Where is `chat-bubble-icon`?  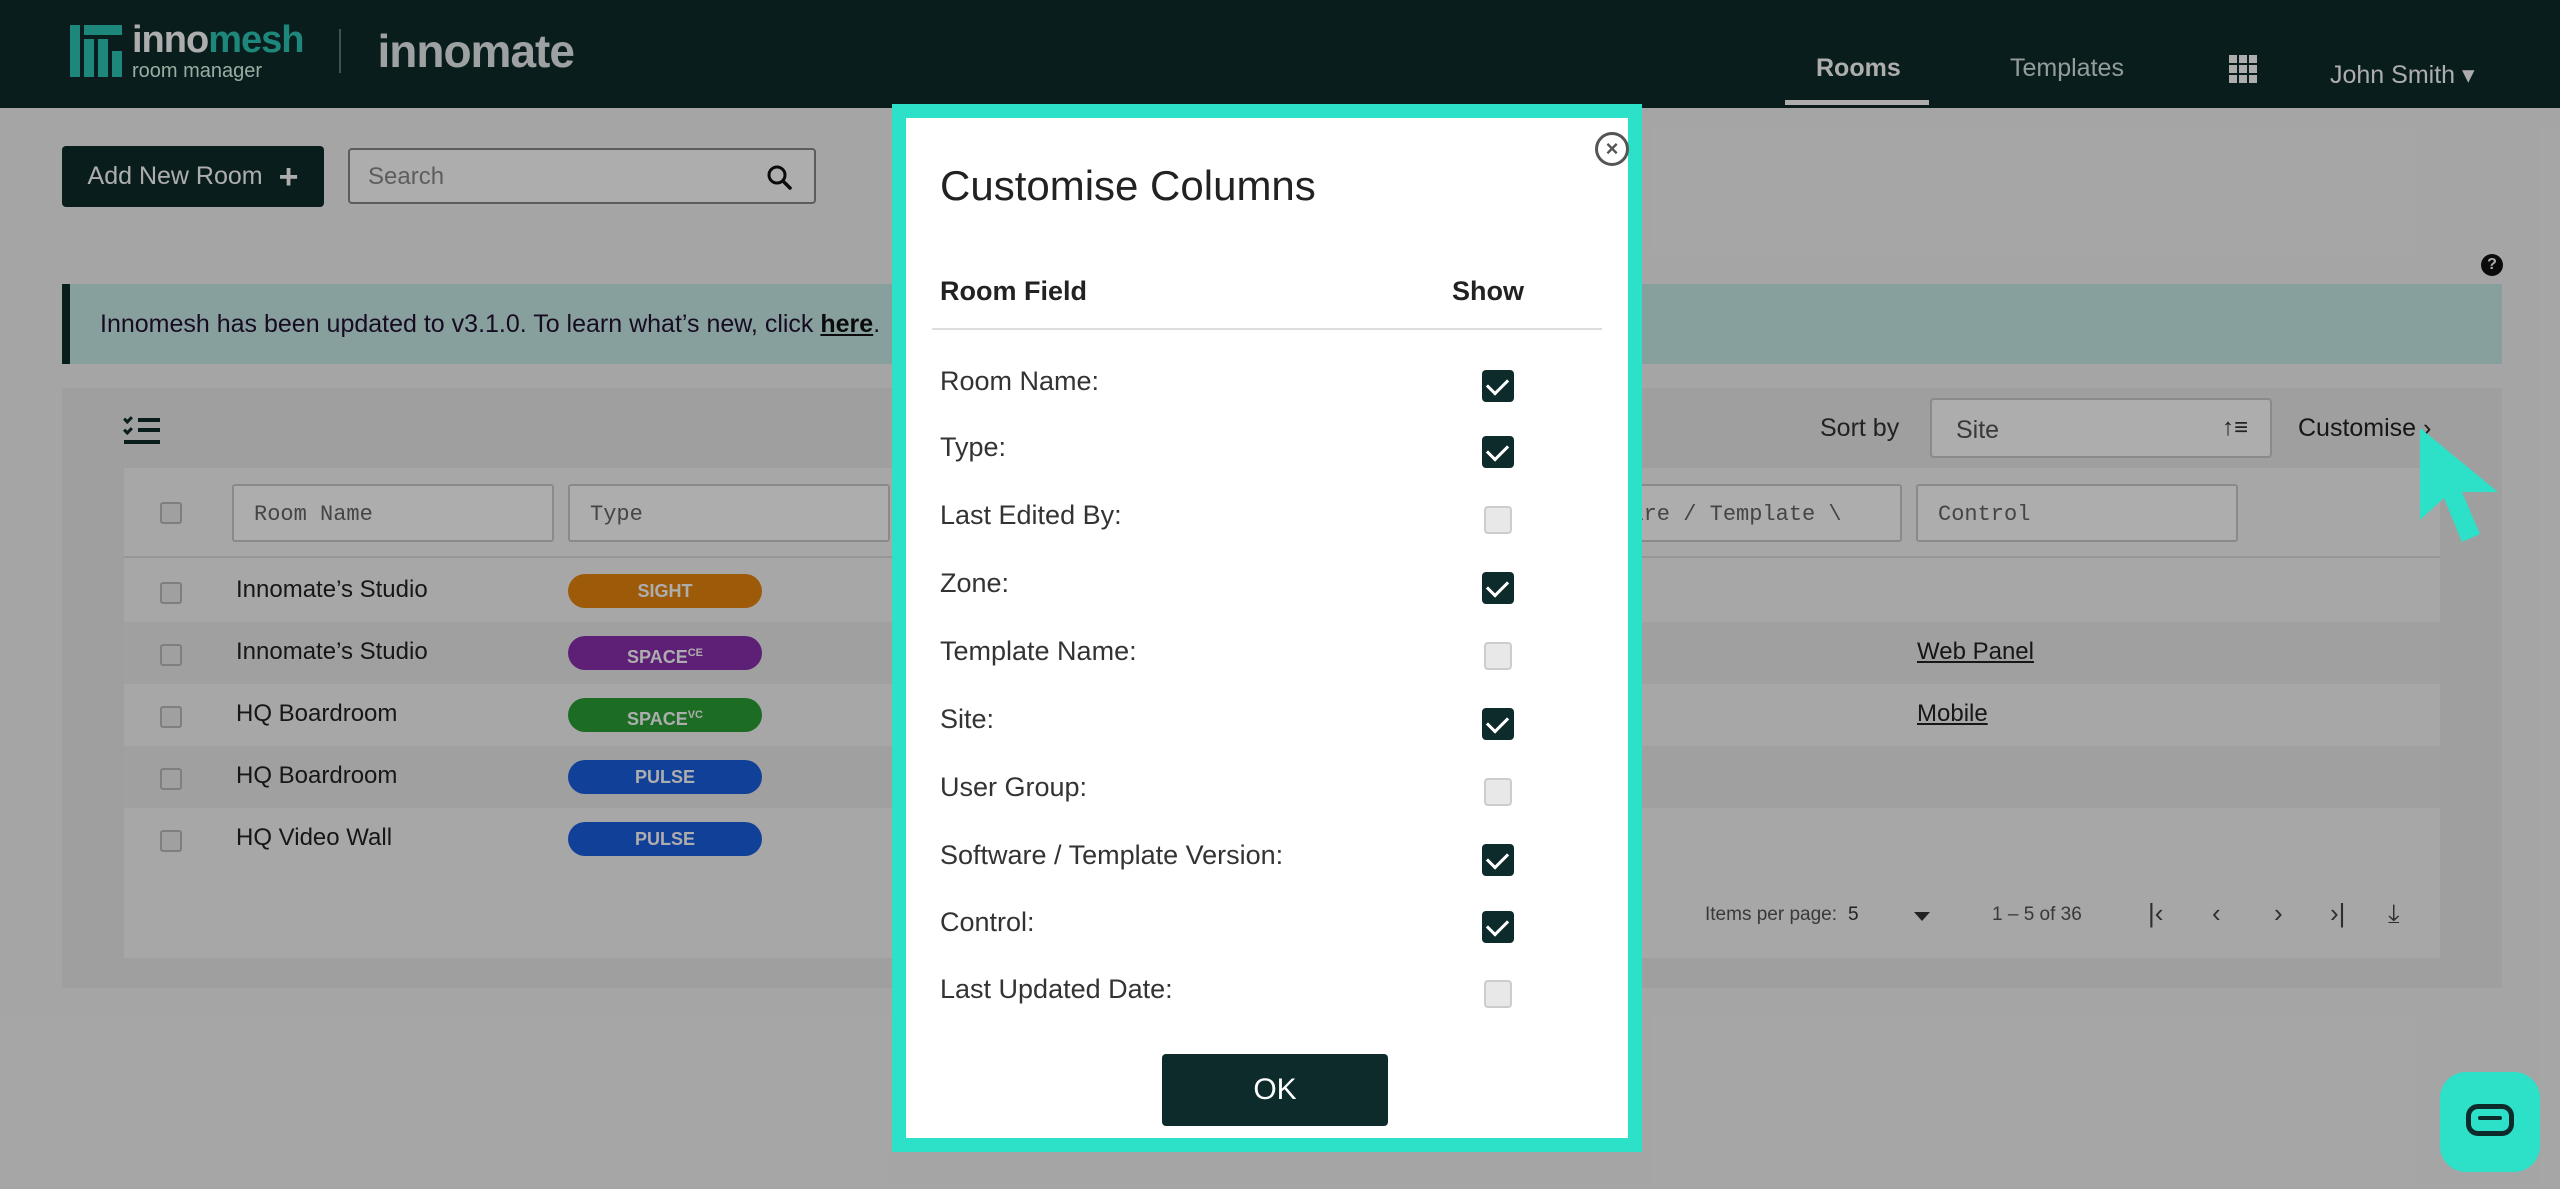
chat-bubble-icon is located at coordinates (2490, 1120).